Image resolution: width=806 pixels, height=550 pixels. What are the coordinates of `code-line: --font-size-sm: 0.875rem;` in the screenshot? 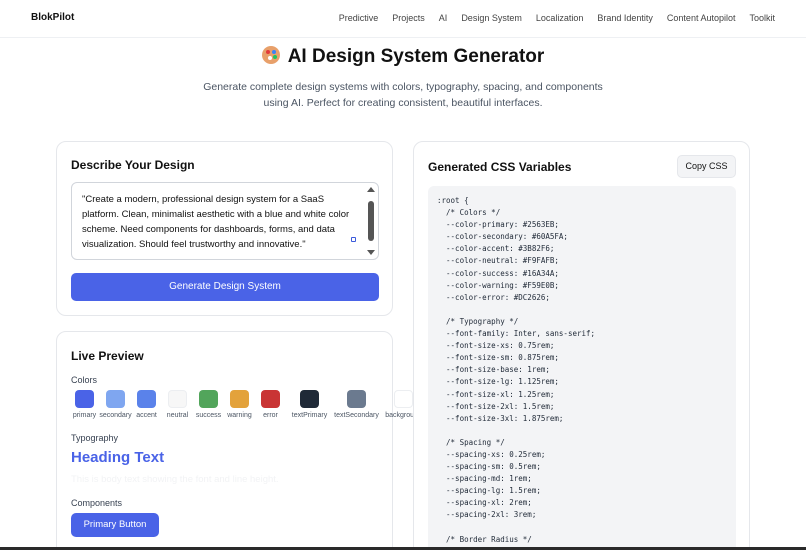 It's located at (498, 358).